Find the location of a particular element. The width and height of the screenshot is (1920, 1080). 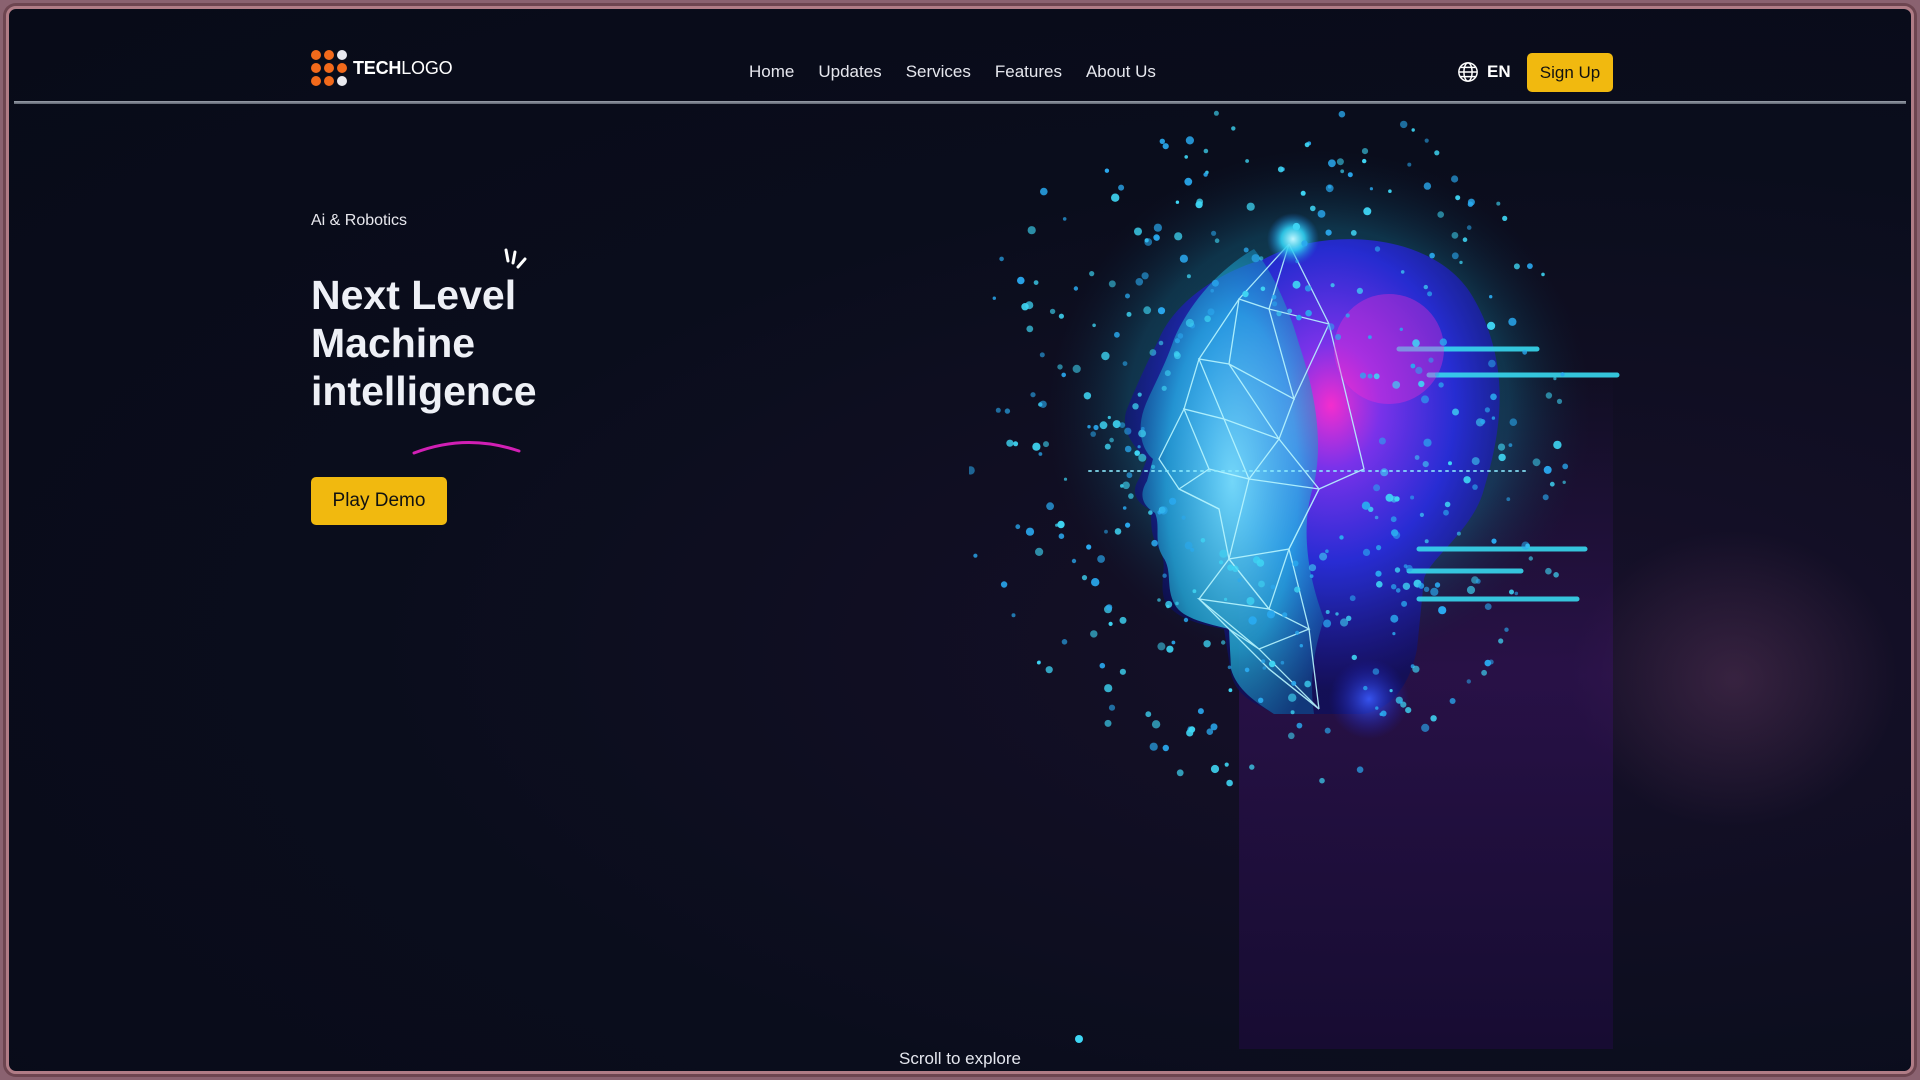

globe-icon is located at coordinates (1468, 72).